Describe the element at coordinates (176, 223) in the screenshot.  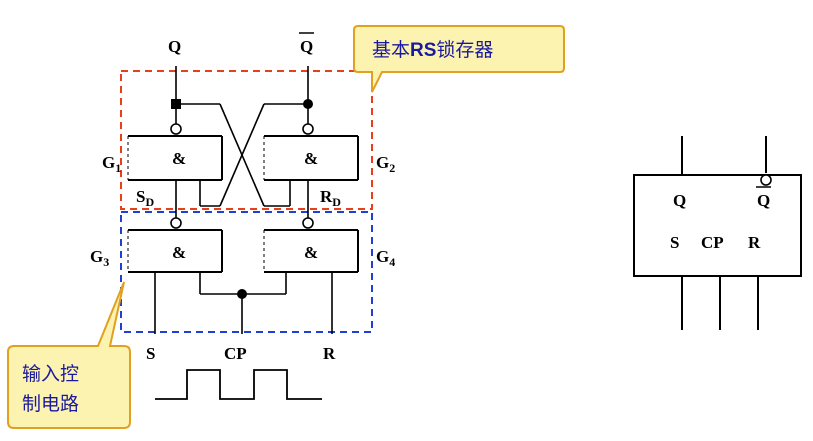
I see `g3-output-bubble` at that location.